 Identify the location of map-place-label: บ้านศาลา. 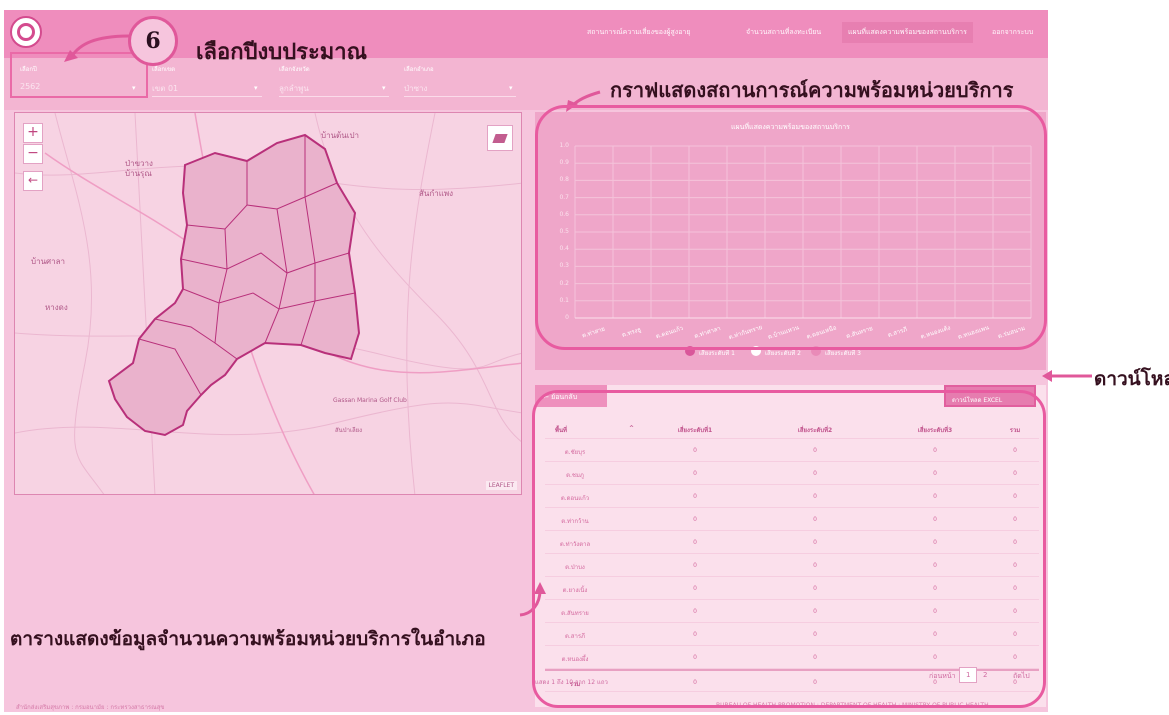
(48, 261).